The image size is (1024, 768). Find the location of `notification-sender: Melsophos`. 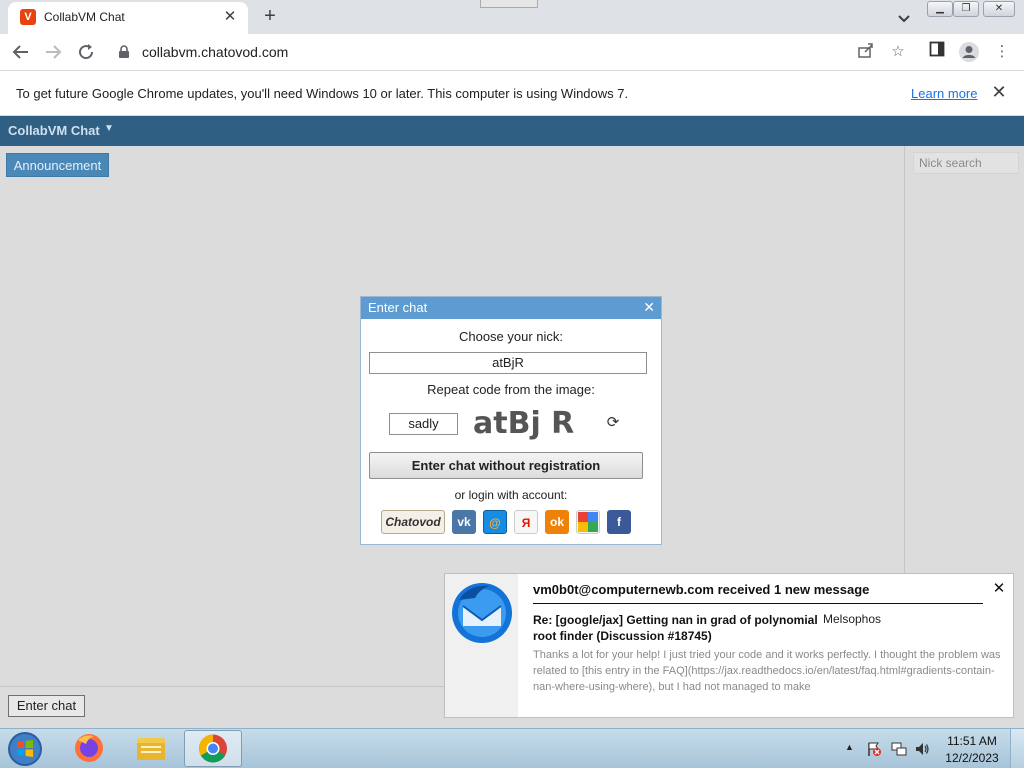

notification-sender: Melsophos is located at coordinates (852, 619).